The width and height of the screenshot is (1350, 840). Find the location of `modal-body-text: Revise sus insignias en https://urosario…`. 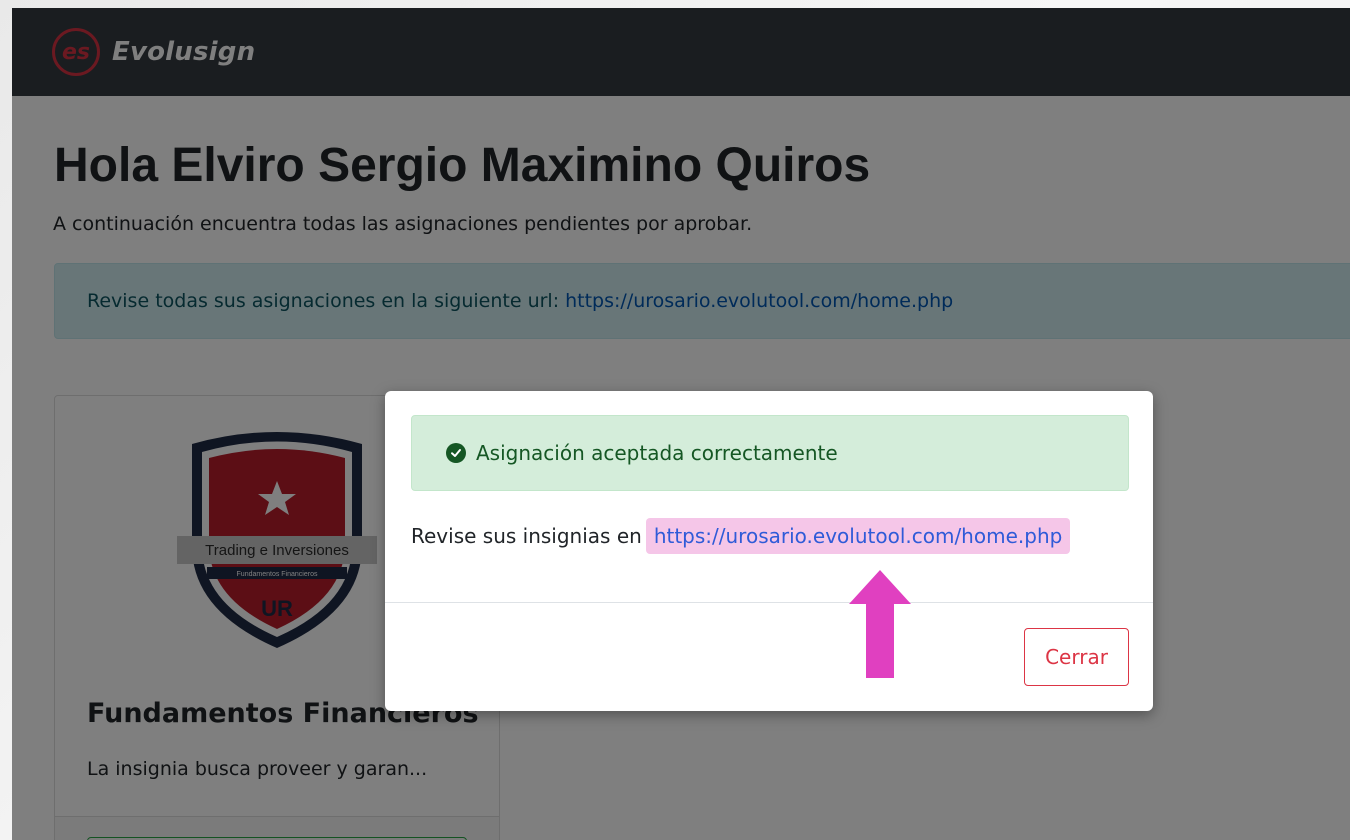

modal-body-text: Revise sus insignias en https://urosario… is located at coordinates (741, 536).